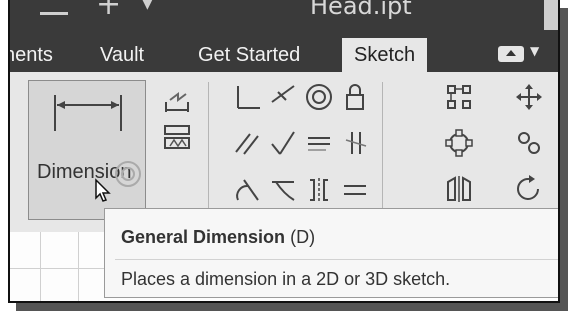 This screenshot has width=576, height=317. I want to click on auto-dimension-icon, so click(177, 137).